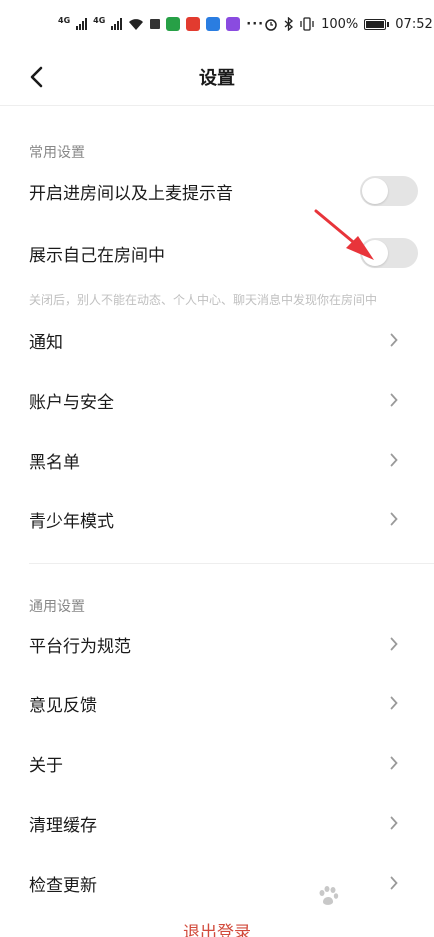 The height and width of the screenshot is (937, 434). I want to click on link-row-about: 关于, so click(217, 763).